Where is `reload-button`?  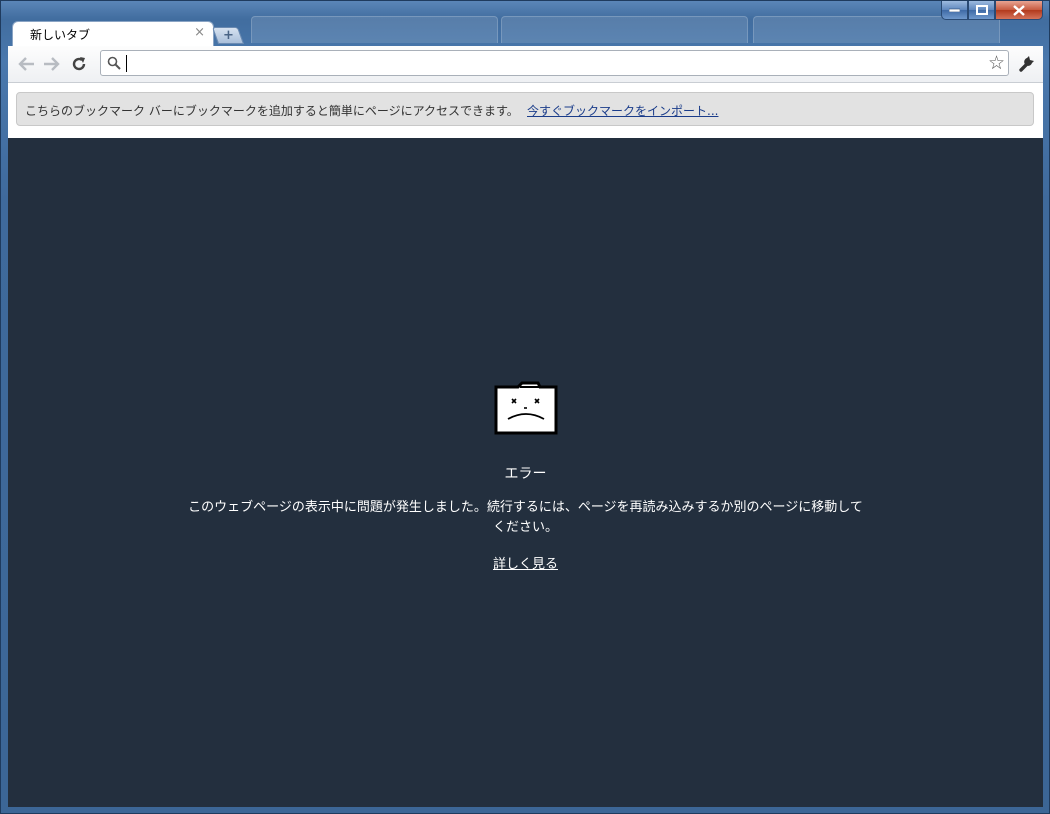 reload-button is located at coordinates (79, 64).